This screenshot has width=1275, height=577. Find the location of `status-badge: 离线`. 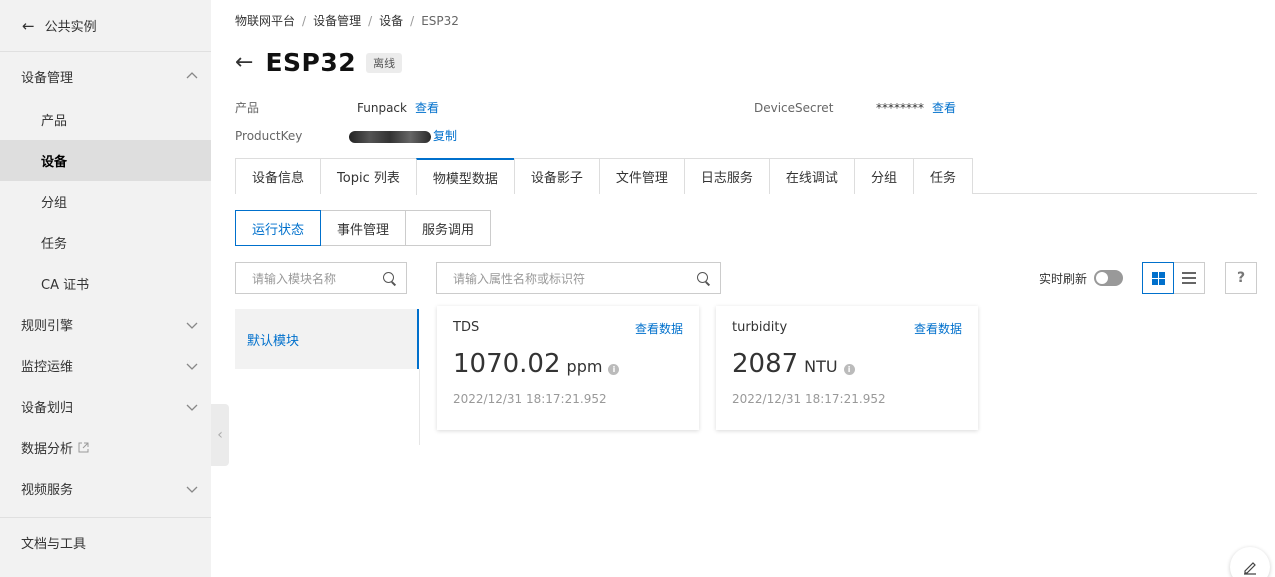

status-badge: 离线 is located at coordinates (384, 62).